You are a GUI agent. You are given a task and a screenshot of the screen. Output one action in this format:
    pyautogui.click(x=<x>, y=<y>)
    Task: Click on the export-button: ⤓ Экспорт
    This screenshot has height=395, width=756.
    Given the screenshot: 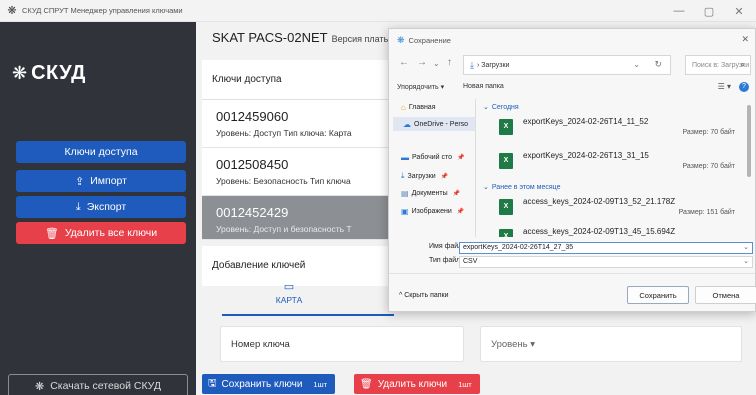 What is the action you would take?
    pyautogui.click(x=101, y=207)
    